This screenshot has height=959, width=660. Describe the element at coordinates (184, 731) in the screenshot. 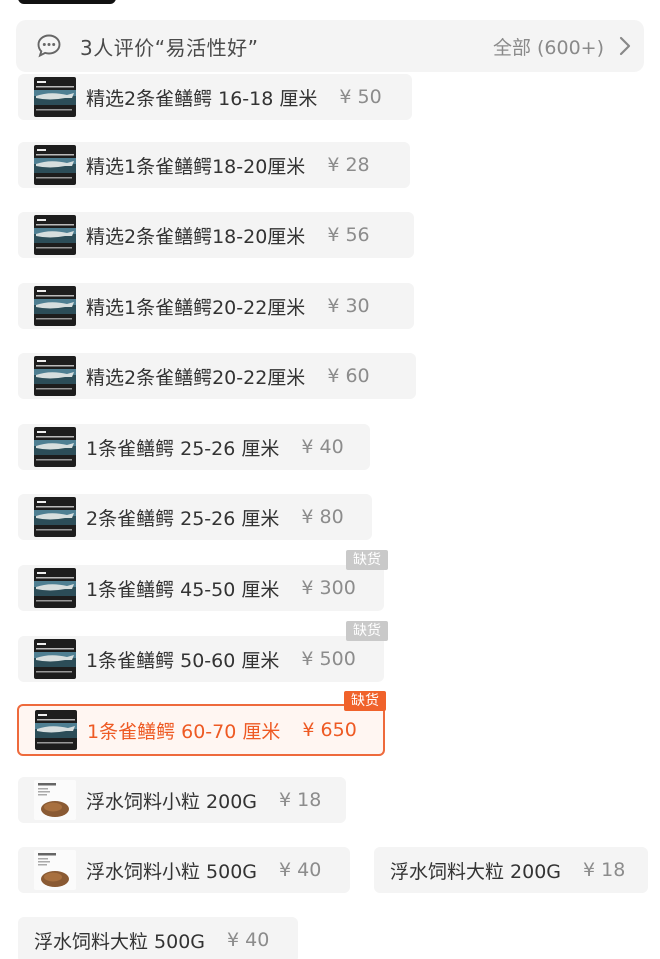

I see `sku-option-name: 1条雀鳝鳄 60-70 厘米` at that location.